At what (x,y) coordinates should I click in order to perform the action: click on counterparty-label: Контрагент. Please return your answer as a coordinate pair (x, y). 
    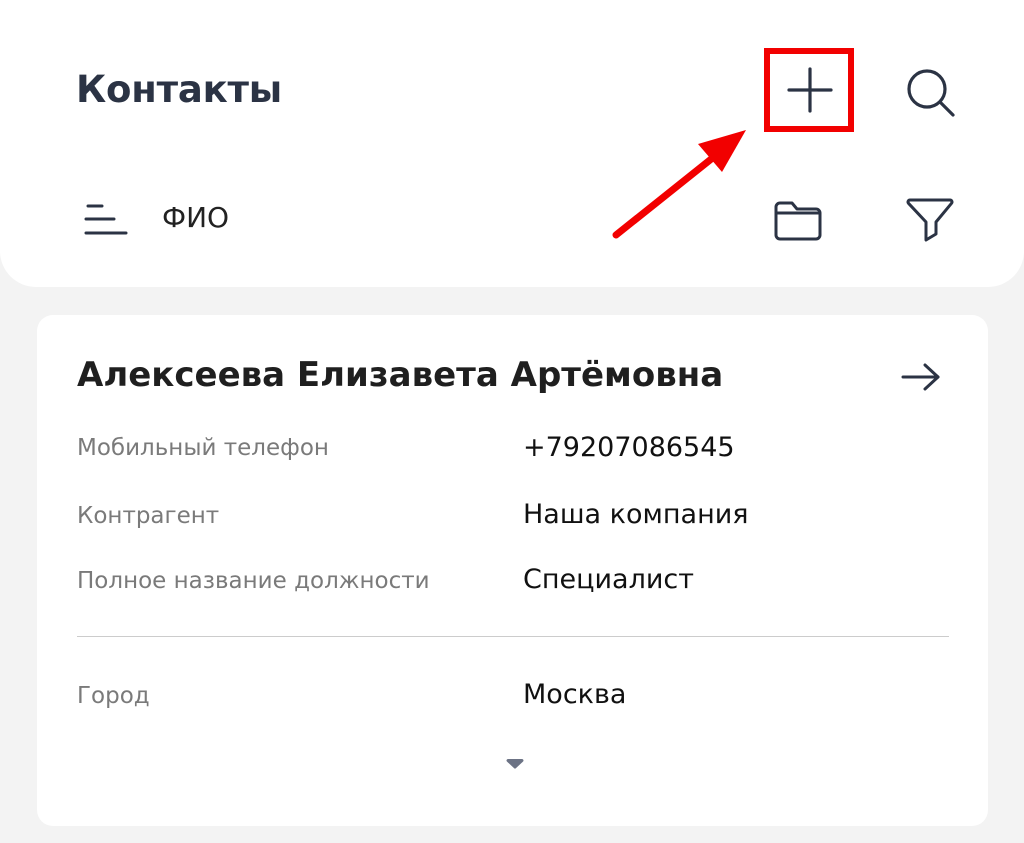
    Looking at the image, I should click on (148, 516).